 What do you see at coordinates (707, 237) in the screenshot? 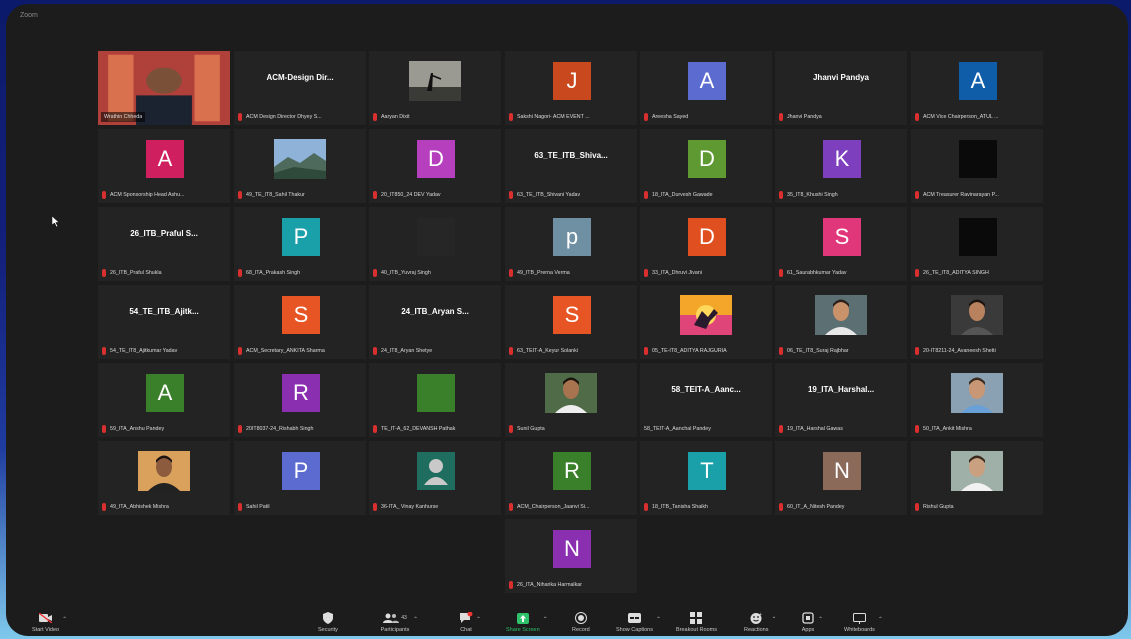
I see `participant-avatar: D` at bounding box center [707, 237].